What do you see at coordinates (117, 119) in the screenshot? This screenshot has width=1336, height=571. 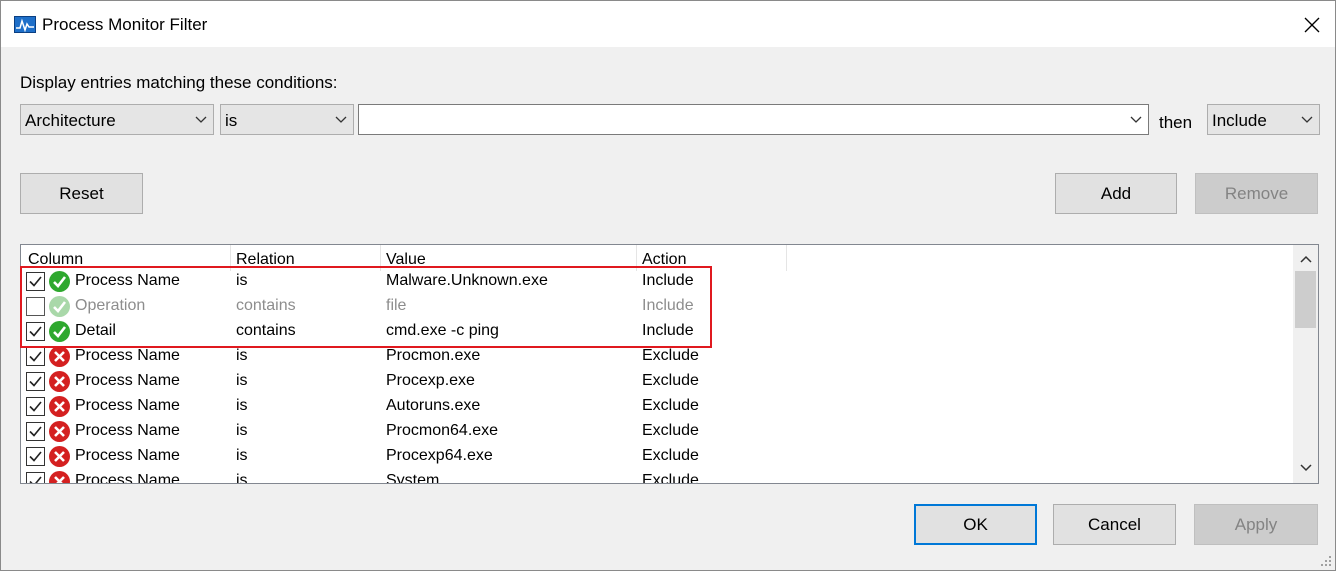 I see `column-select: Architecture` at bounding box center [117, 119].